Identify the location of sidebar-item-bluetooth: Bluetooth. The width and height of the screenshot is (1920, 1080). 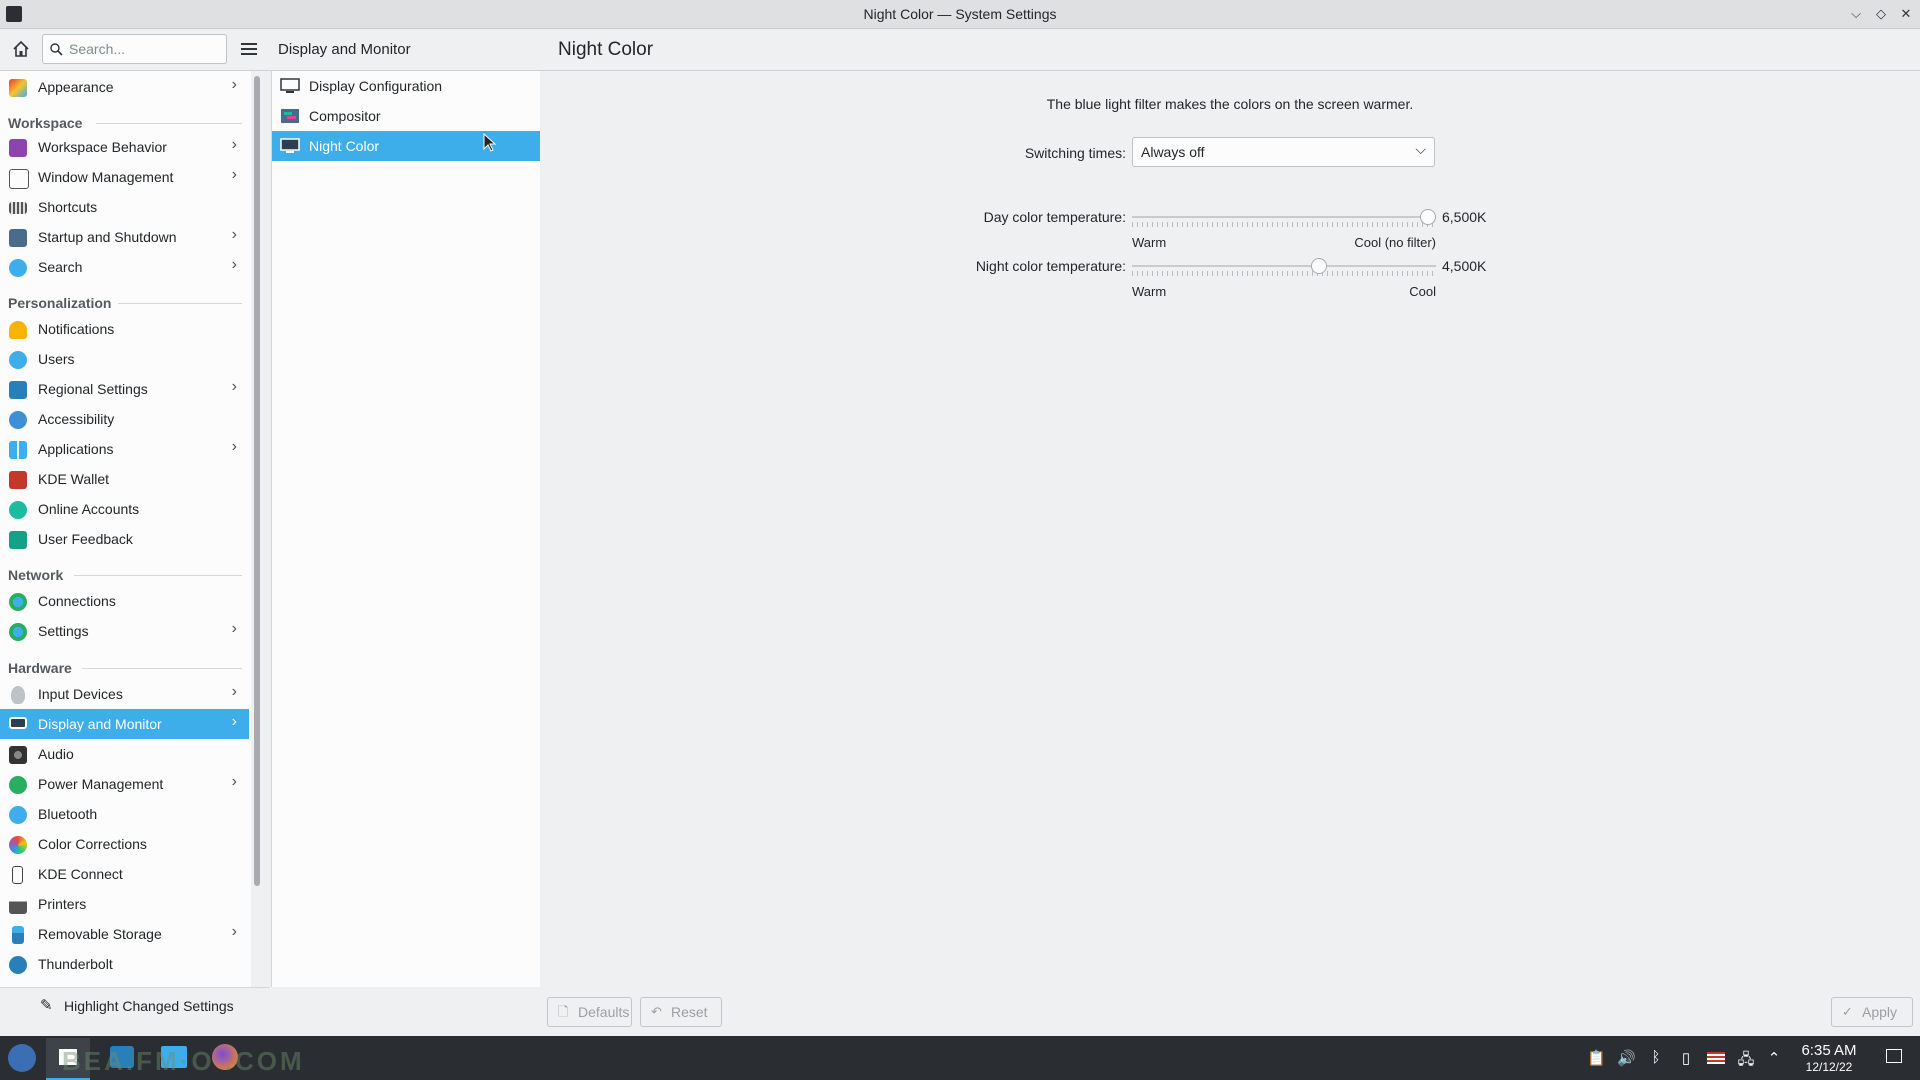
(124, 814).